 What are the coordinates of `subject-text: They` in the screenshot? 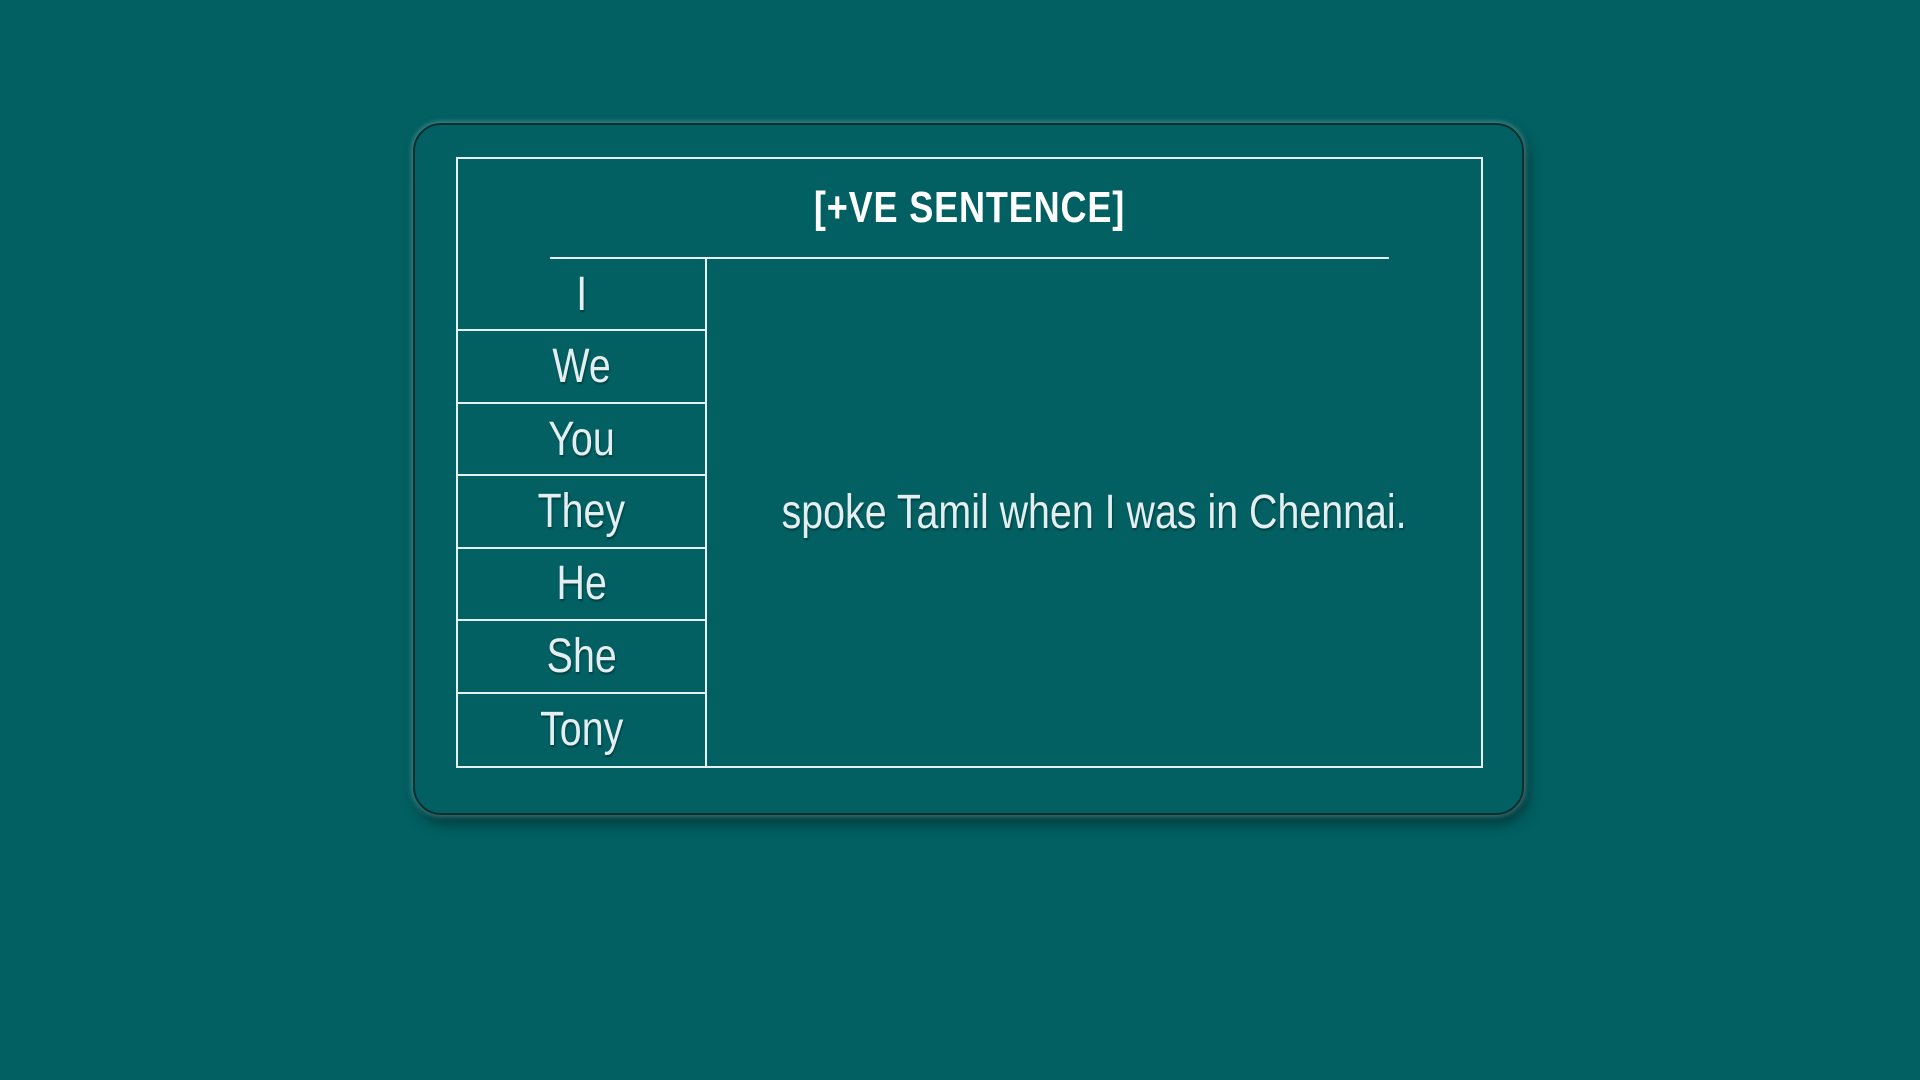 It's located at (581, 511).